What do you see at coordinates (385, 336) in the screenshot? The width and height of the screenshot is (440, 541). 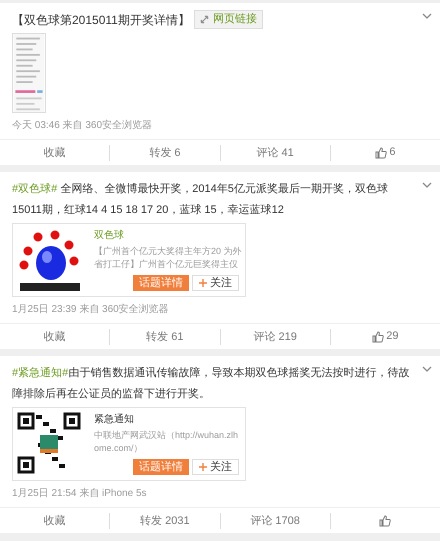 I see `like-button: 29` at bounding box center [385, 336].